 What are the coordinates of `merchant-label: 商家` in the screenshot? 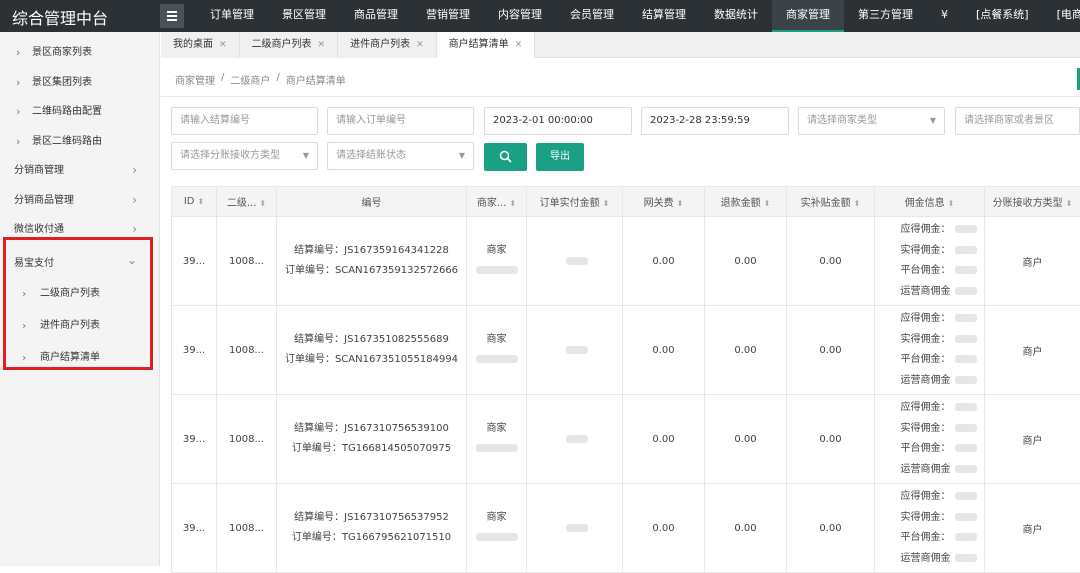 It's located at (496, 518).